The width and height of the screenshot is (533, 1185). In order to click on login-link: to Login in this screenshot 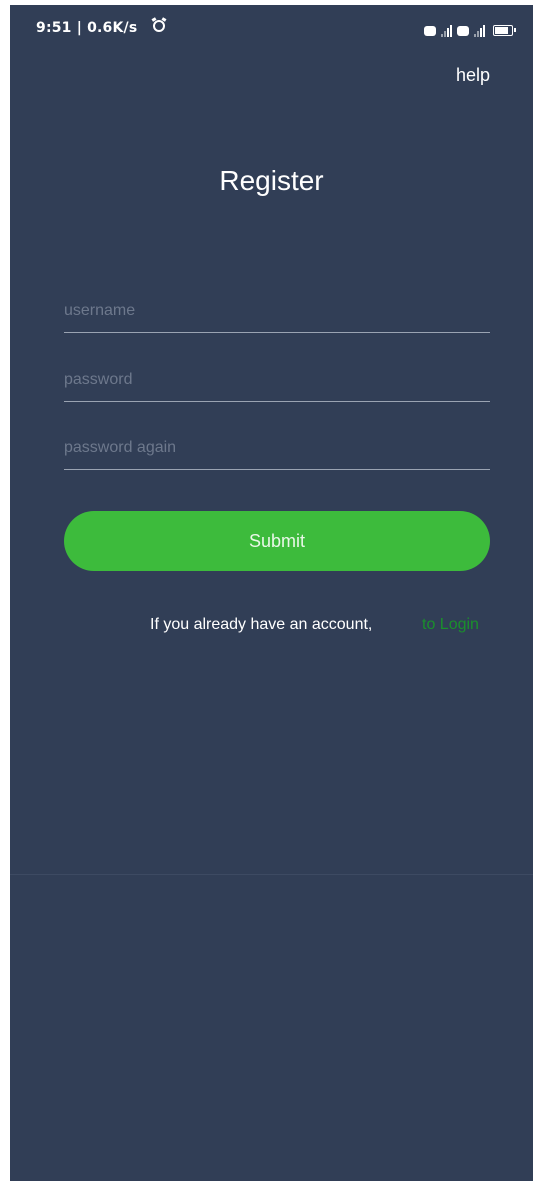, I will do `click(450, 625)`.